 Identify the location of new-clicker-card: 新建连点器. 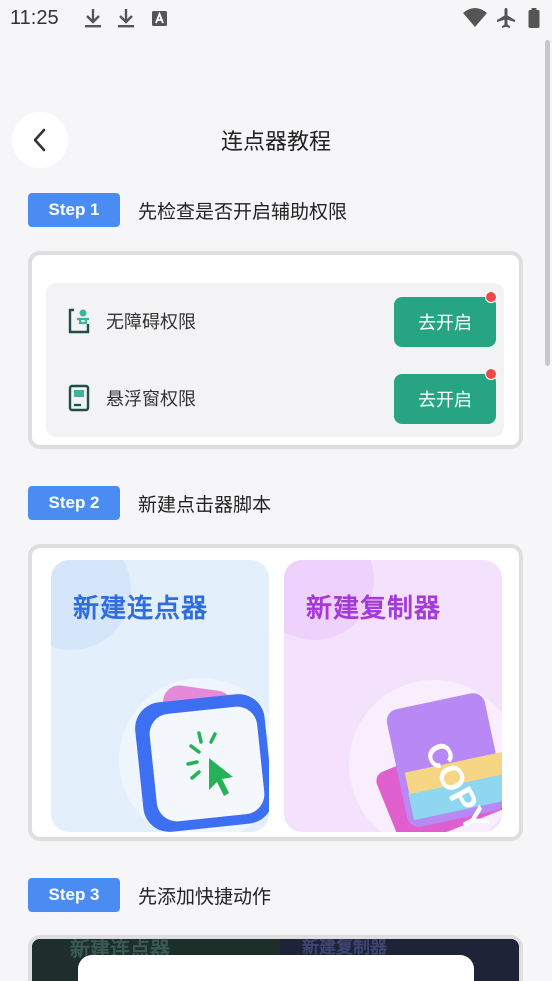
(160, 696).